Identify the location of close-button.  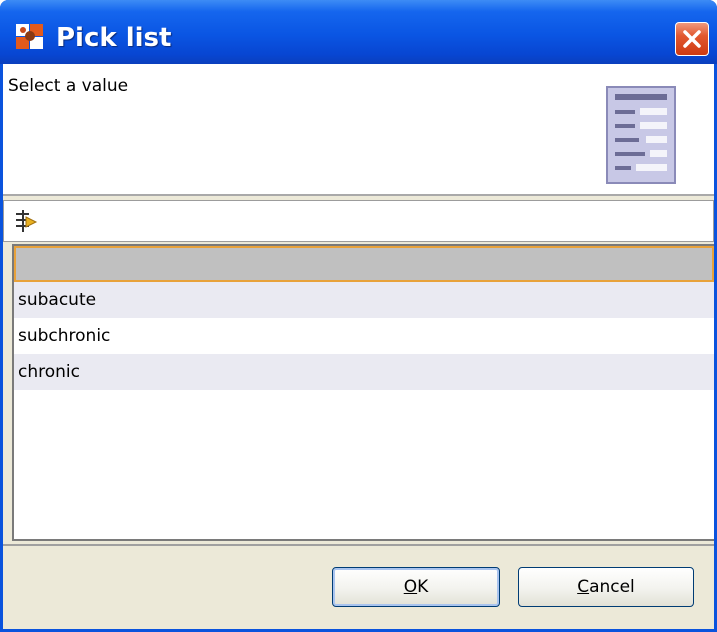
(692, 39).